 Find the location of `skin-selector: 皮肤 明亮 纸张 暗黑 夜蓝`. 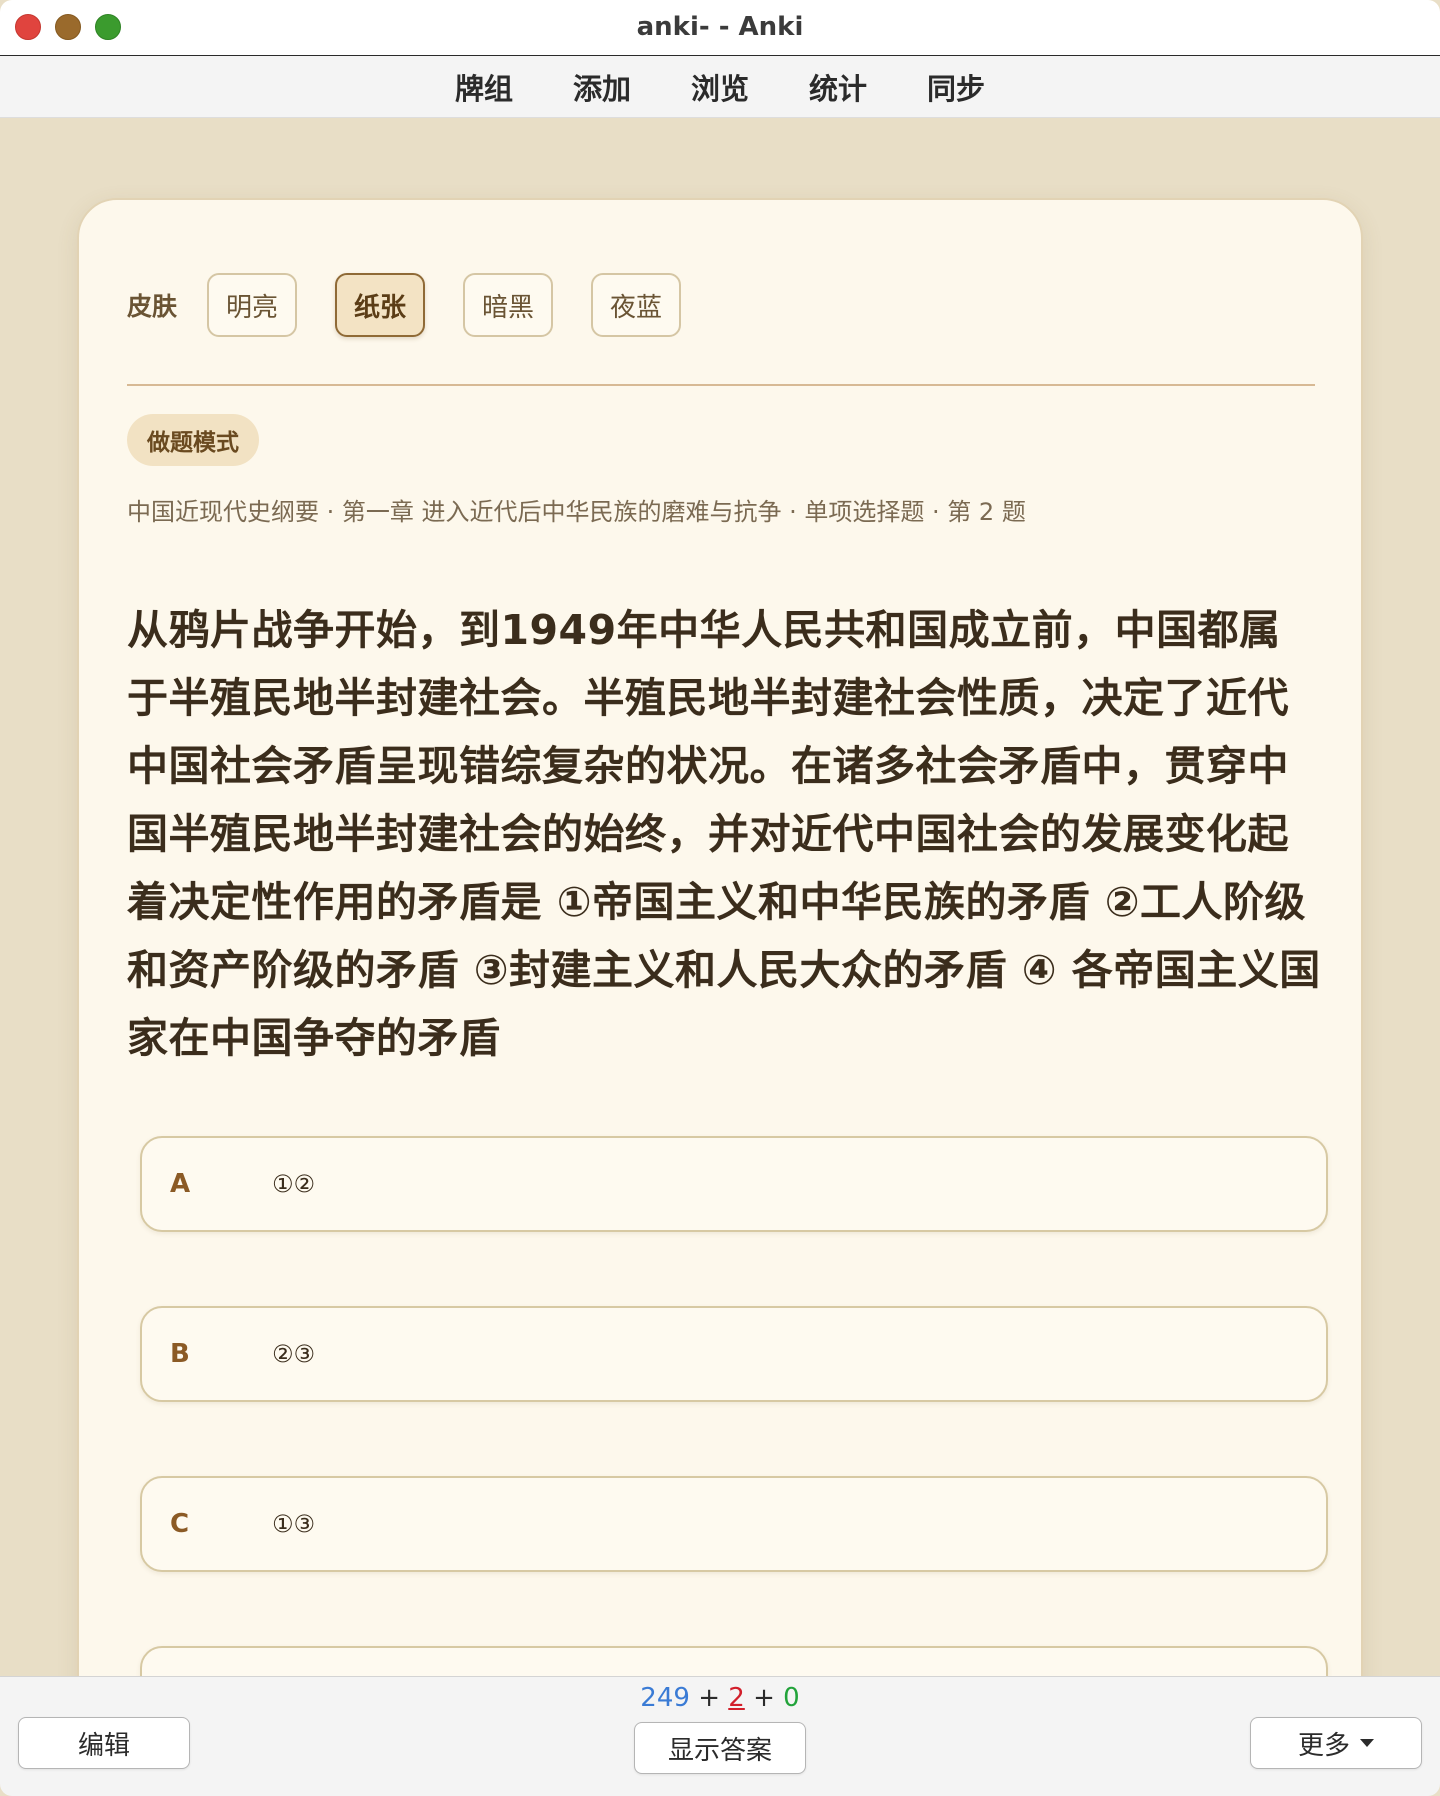

skin-selector: 皮肤 明亮 纸张 暗黑 夜蓝 is located at coordinates (423, 305).